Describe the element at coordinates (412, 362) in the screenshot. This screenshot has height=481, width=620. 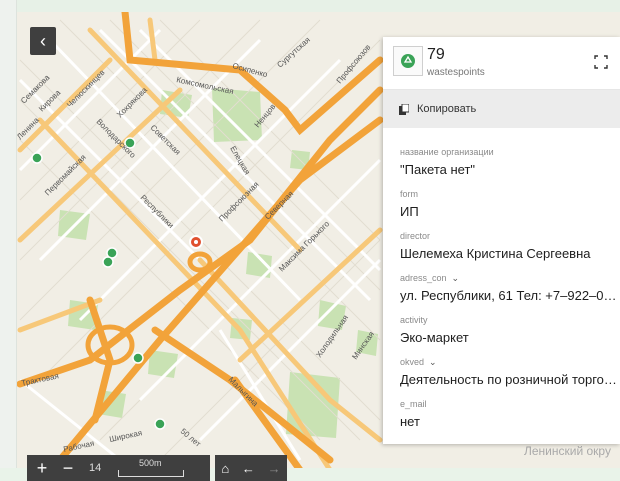
I see `field-label: okved` at that location.